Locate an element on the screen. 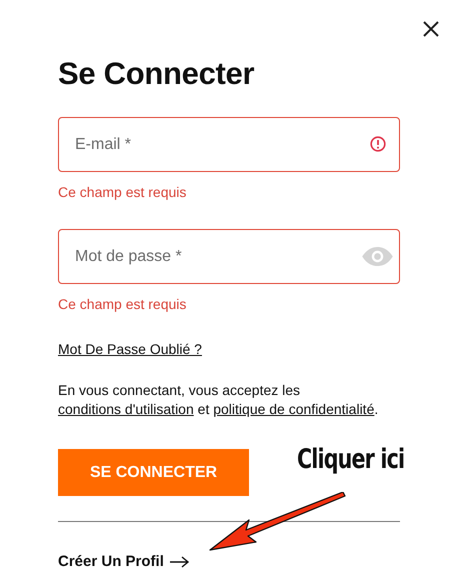 This screenshot has width=459, height=584. alert-icon is located at coordinates (378, 144).